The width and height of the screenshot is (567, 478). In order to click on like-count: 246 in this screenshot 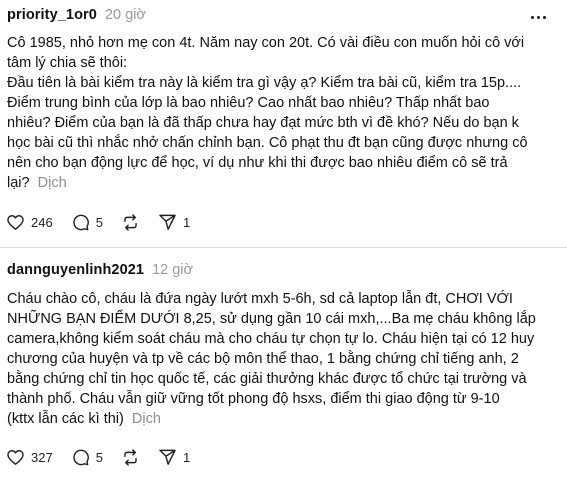, I will do `click(42, 222)`.